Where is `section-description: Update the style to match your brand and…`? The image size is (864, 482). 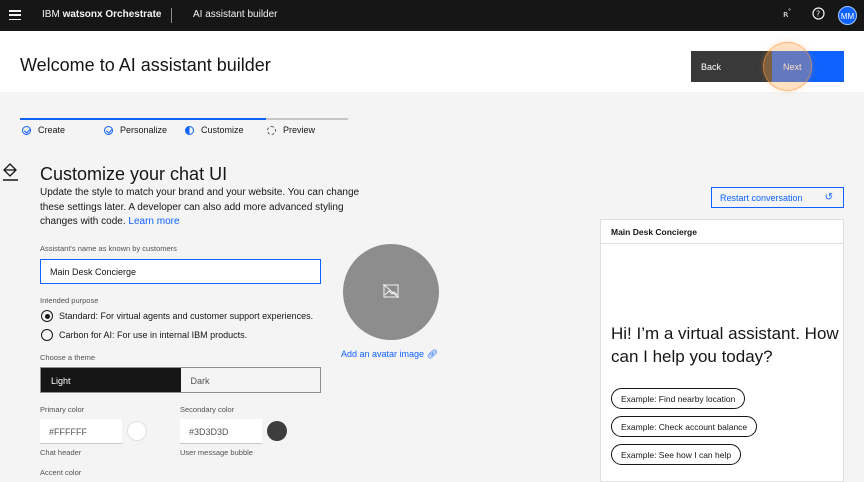 section-description: Update the style to match your brand and… is located at coordinates (200, 207).